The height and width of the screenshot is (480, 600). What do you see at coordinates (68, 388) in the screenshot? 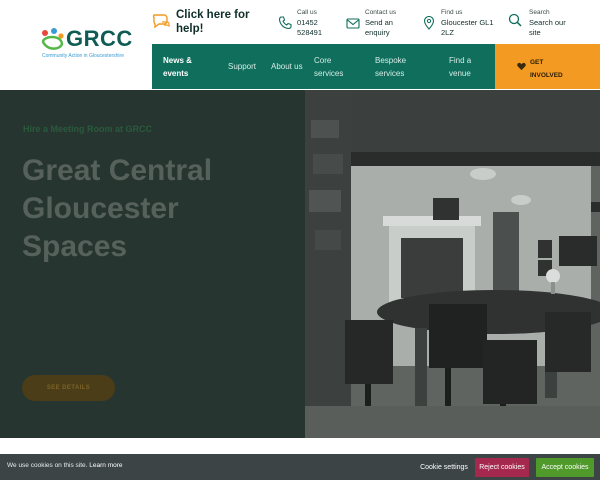
I see `see-details-button: SEE DETAILS` at bounding box center [68, 388].